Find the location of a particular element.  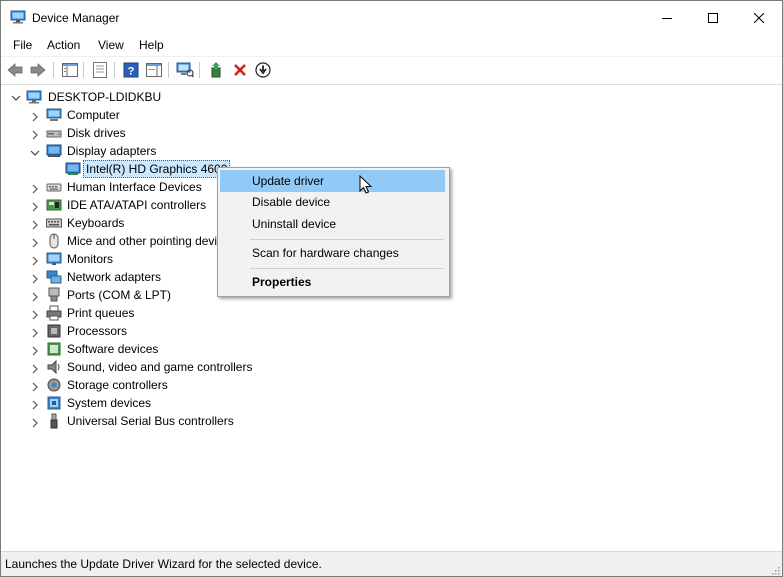

printer-icon is located at coordinates (54, 313).